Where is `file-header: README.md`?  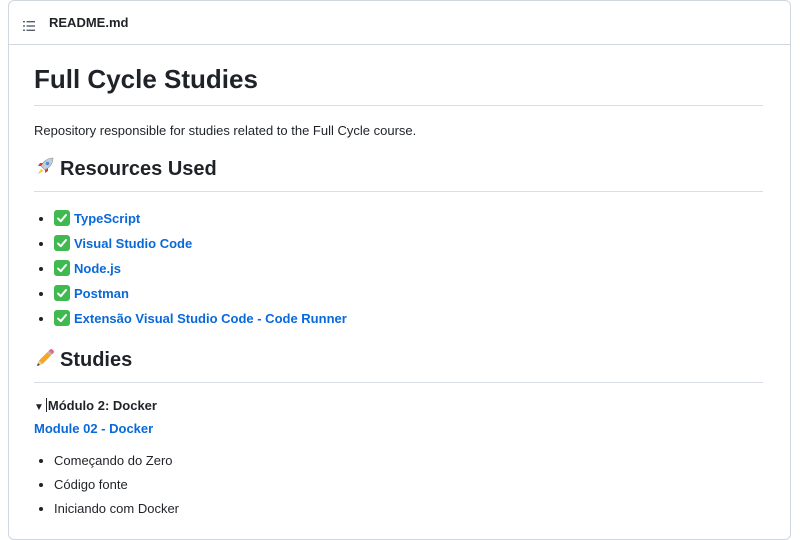 file-header: README.md is located at coordinates (399, 23).